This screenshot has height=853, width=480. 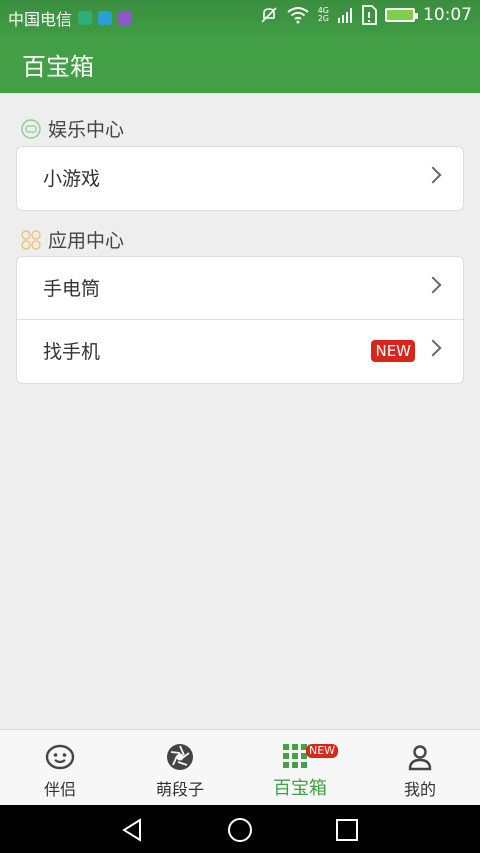 I want to click on section-title: 应用中心, so click(x=86, y=241).